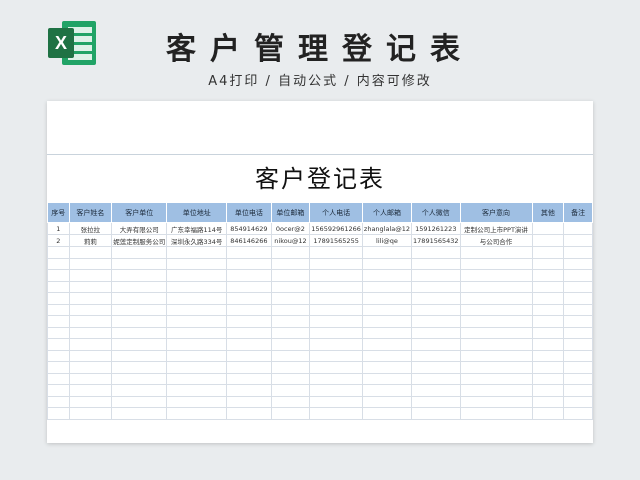 Image resolution: width=640 pixels, height=480 pixels. Describe the element at coordinates (197, 240) in the screenshot. I see `table-cell: 深圳永久路334号` at that location.